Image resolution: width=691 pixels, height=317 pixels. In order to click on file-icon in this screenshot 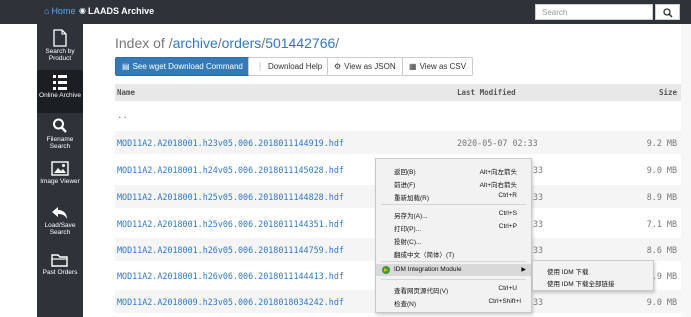, I will do `click(60, 38)`.